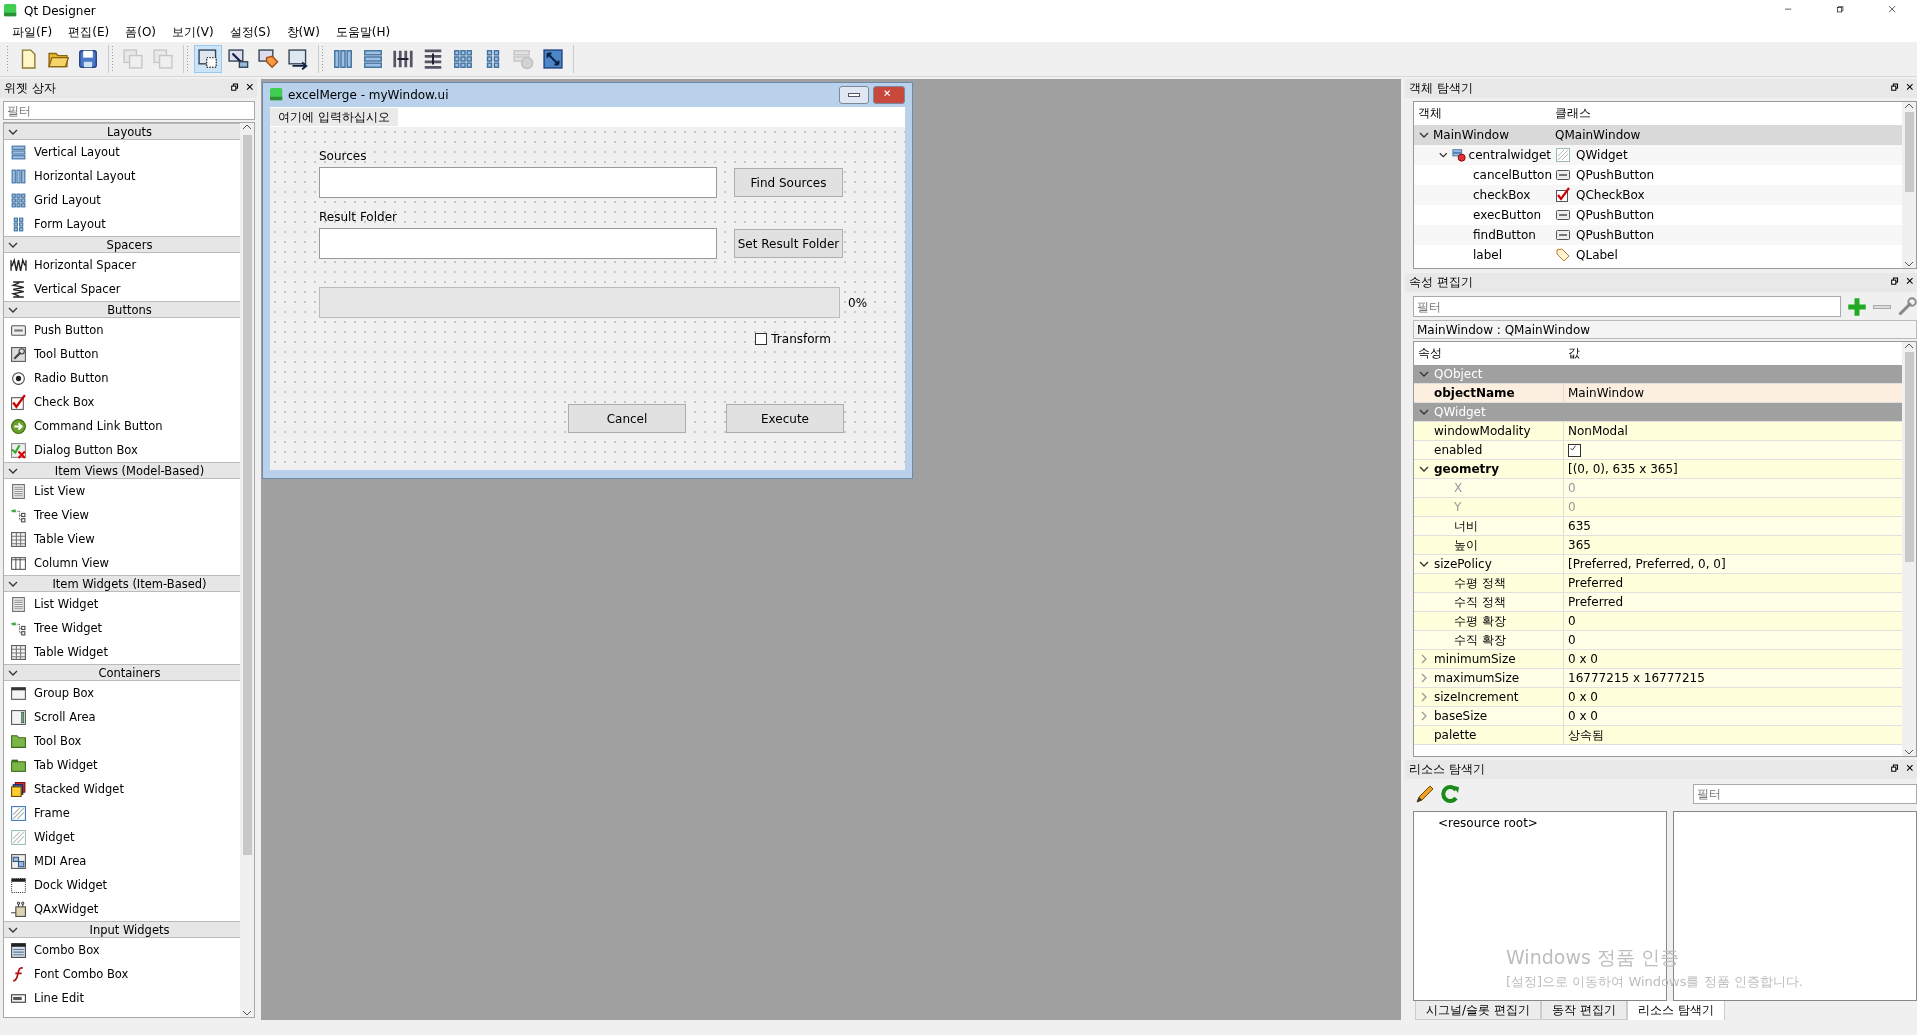 This screenshot has height=1035, width=1917. I want to click on property-value: Preferred, so click(1596, 602).